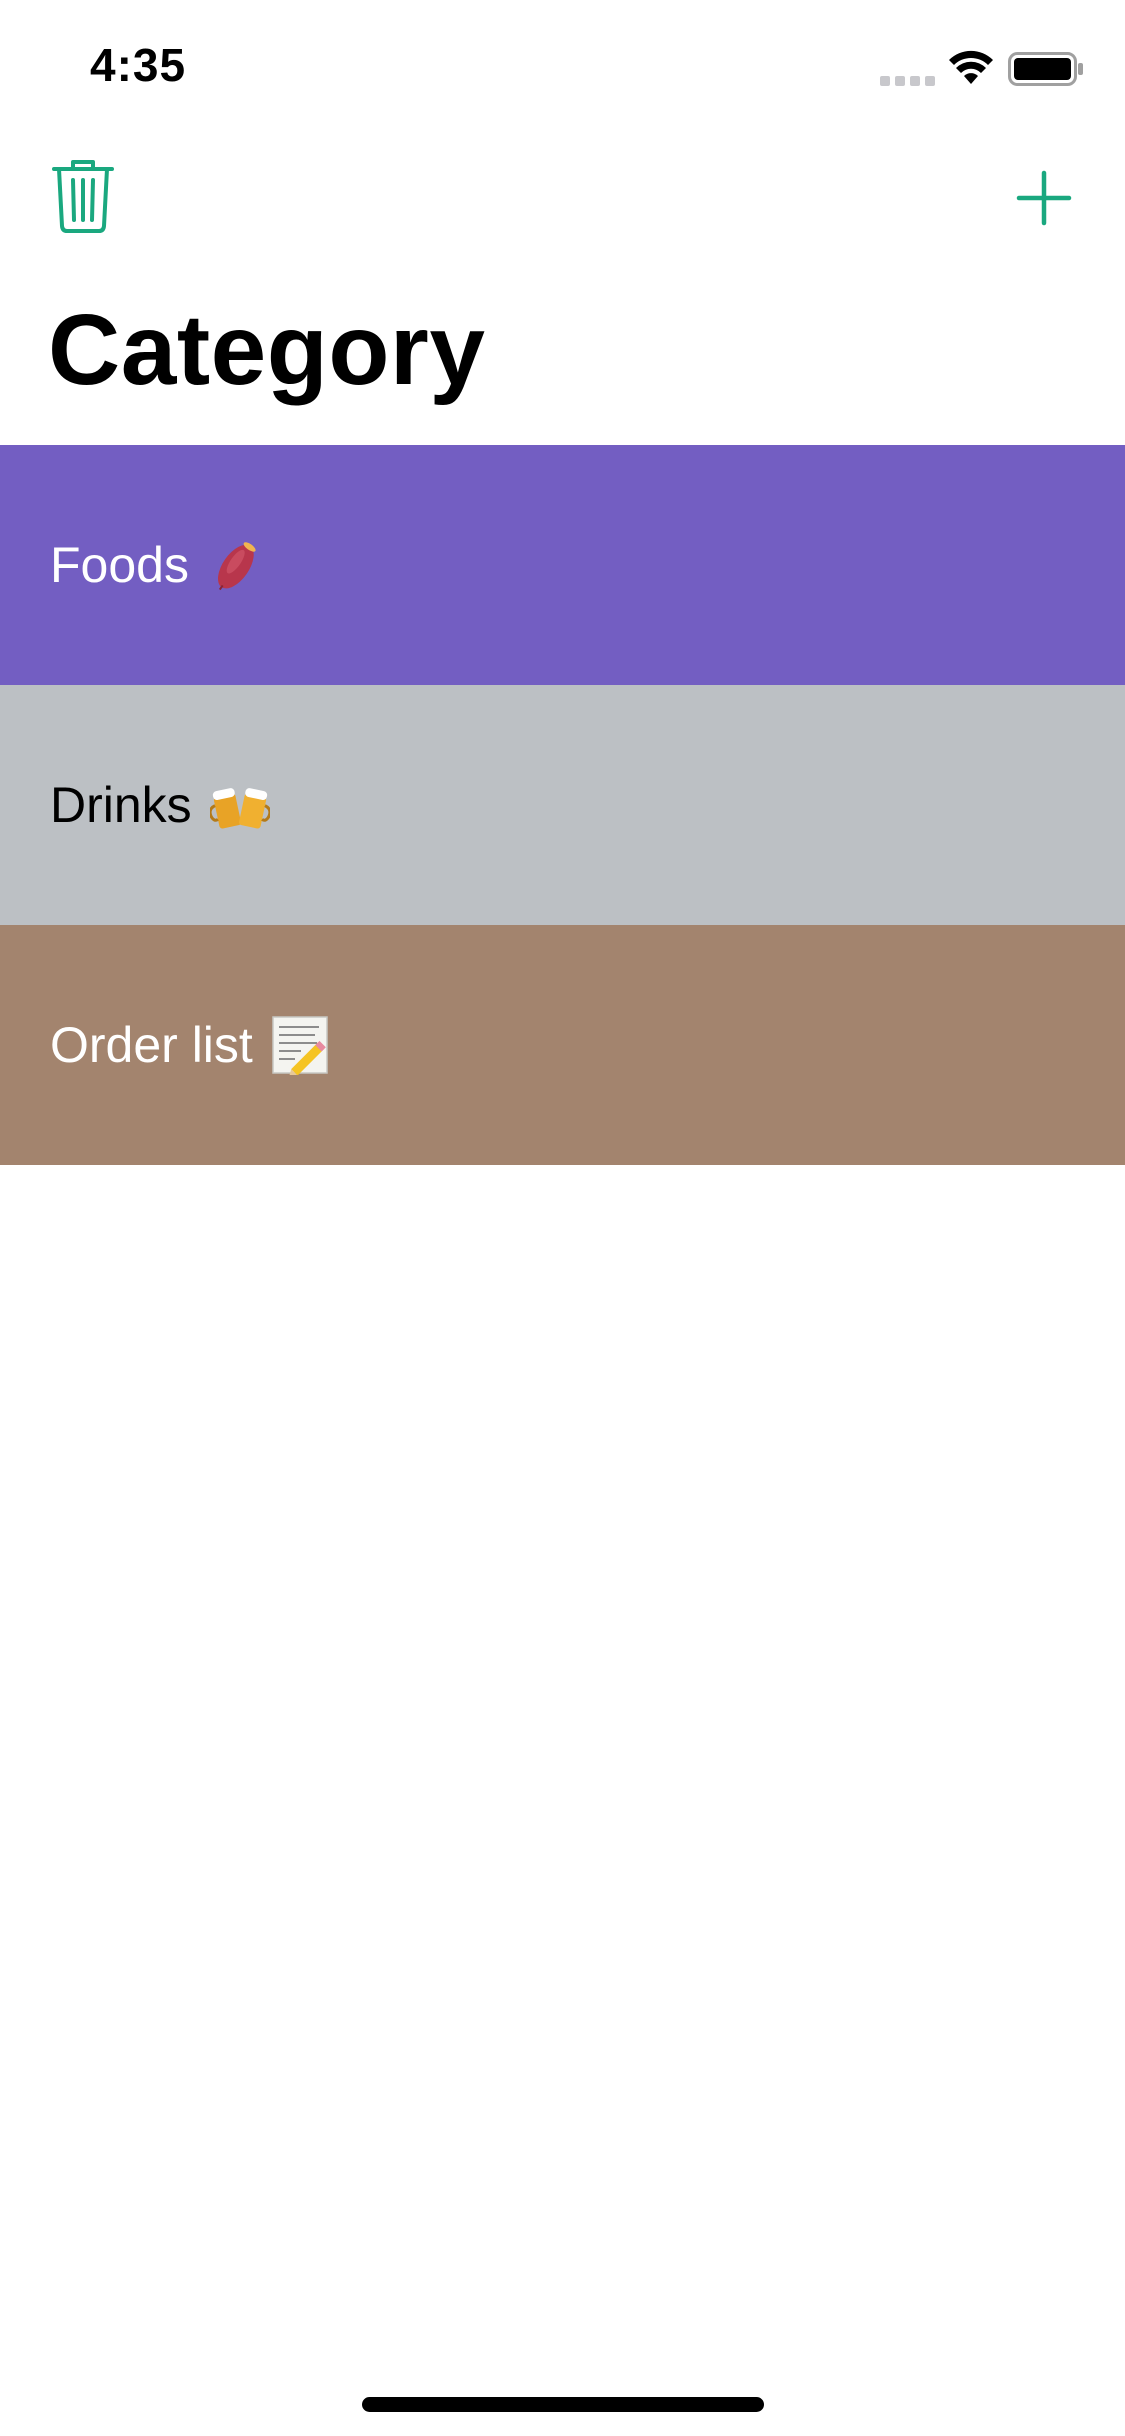  What do you see at coordinates (1045, 69) in the screenshot?
I see `battery-icon` at bounding box center [1045, 69].